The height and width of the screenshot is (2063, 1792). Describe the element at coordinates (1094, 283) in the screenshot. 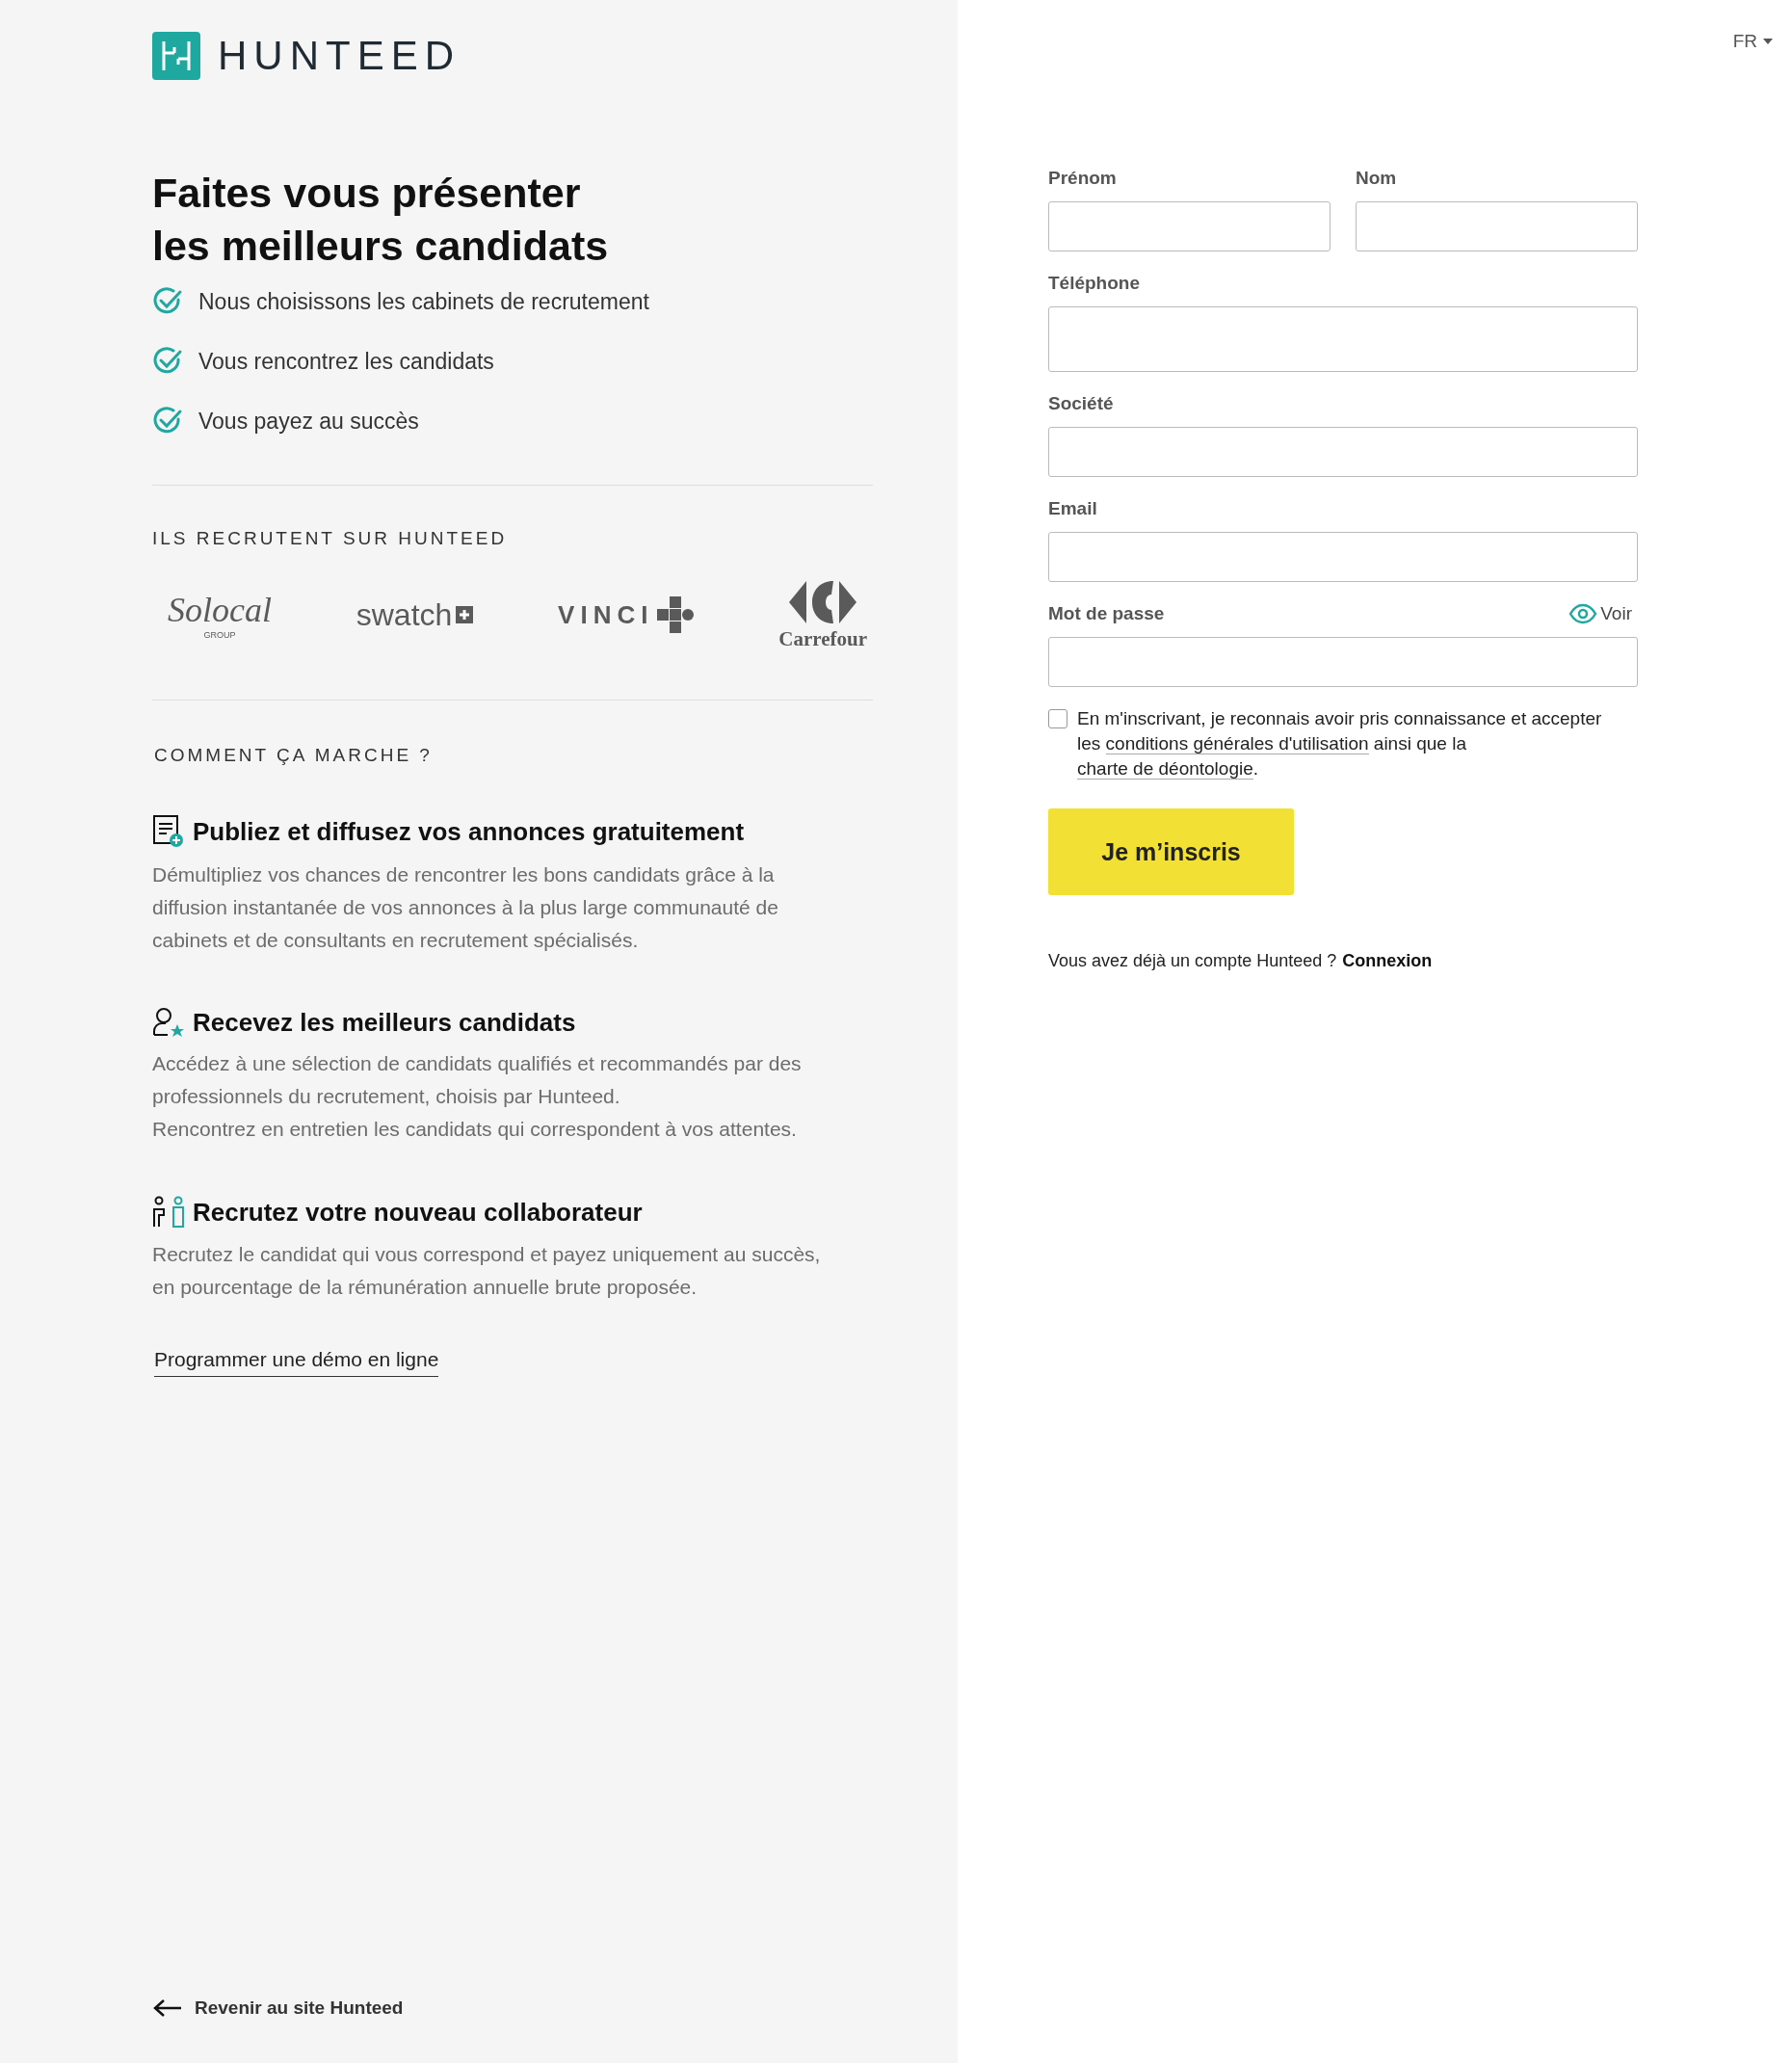

I see `field-label: Téléphone` at that location.